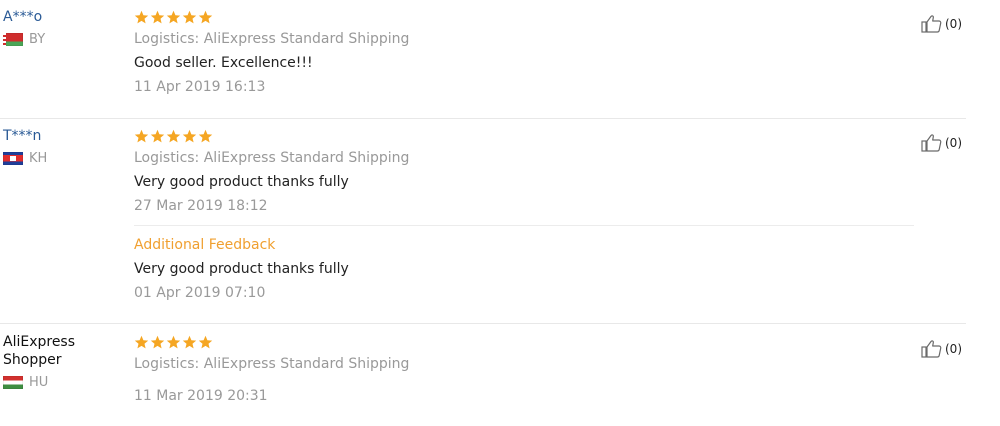 Image resolution: width=1000 pixels, height=426 pixels. Describe the element at coordinates (241, 182) in the screenshot. I see `review-text: Very good product thanks fully` at that location.